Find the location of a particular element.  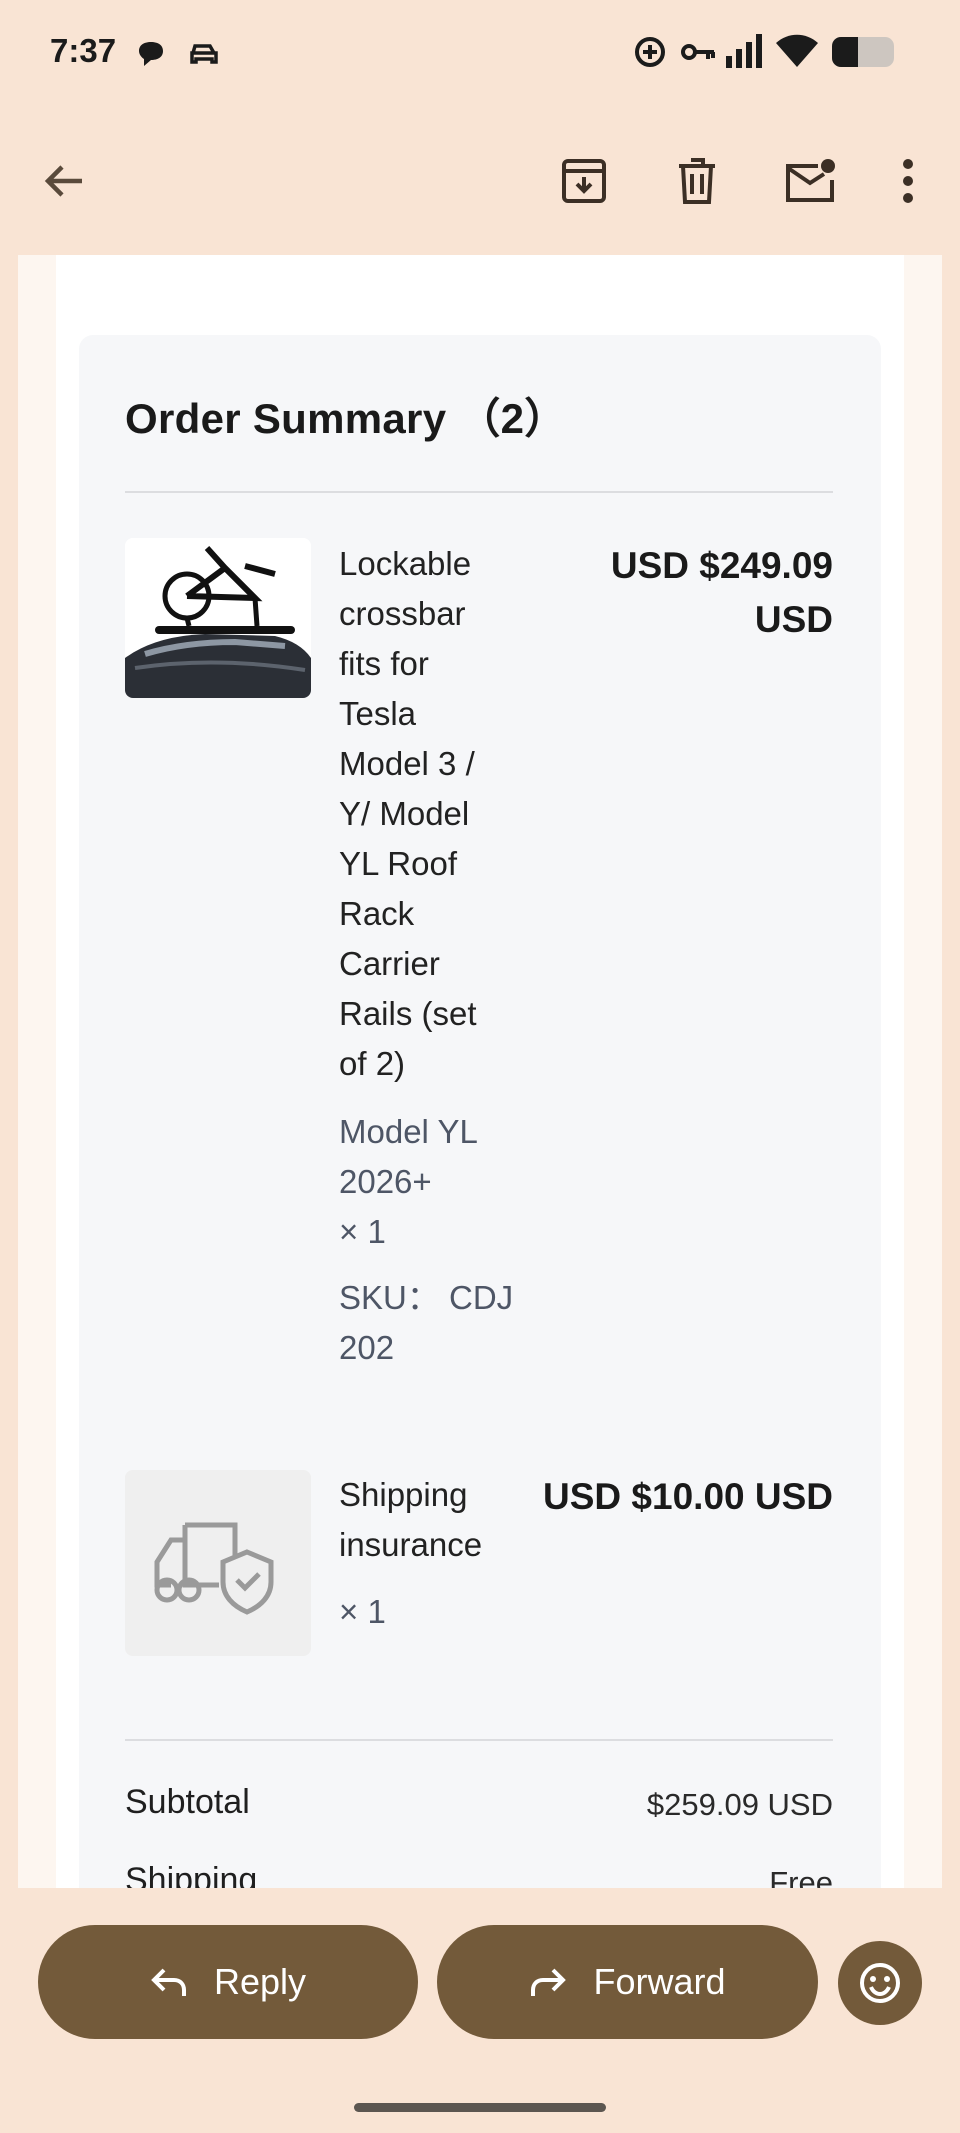

archive-icon is located at coordinates (584, 181).